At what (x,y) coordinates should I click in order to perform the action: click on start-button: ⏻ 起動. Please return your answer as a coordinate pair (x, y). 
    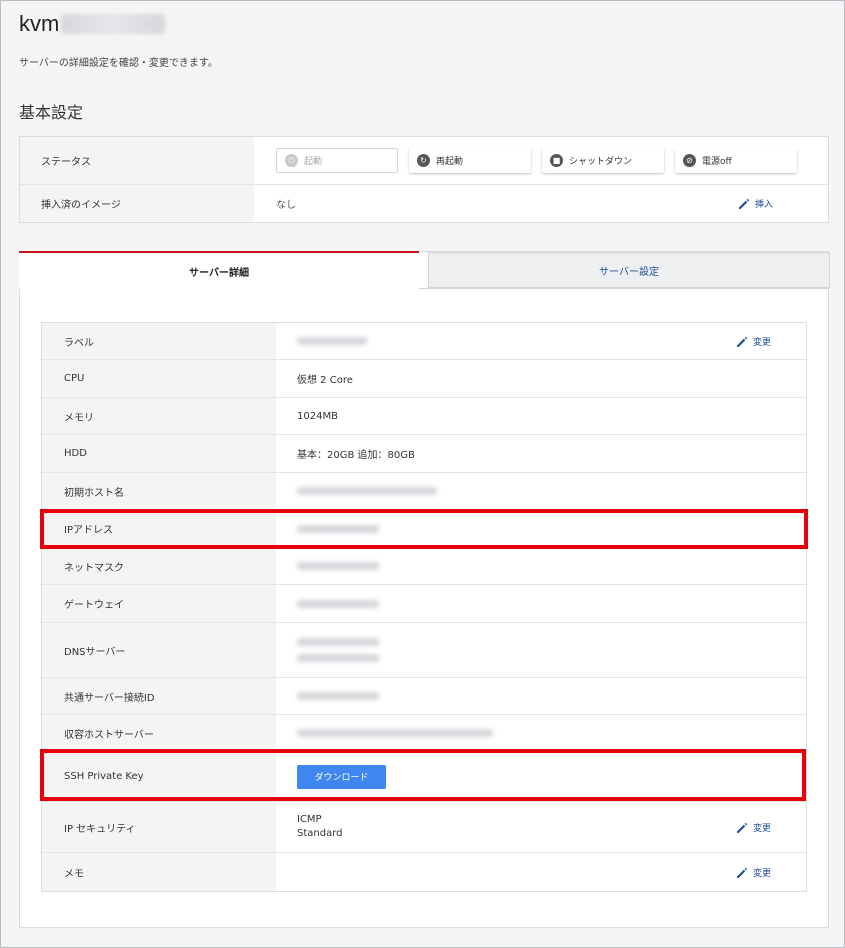
    Looking at the image, I should click on (337, 160).